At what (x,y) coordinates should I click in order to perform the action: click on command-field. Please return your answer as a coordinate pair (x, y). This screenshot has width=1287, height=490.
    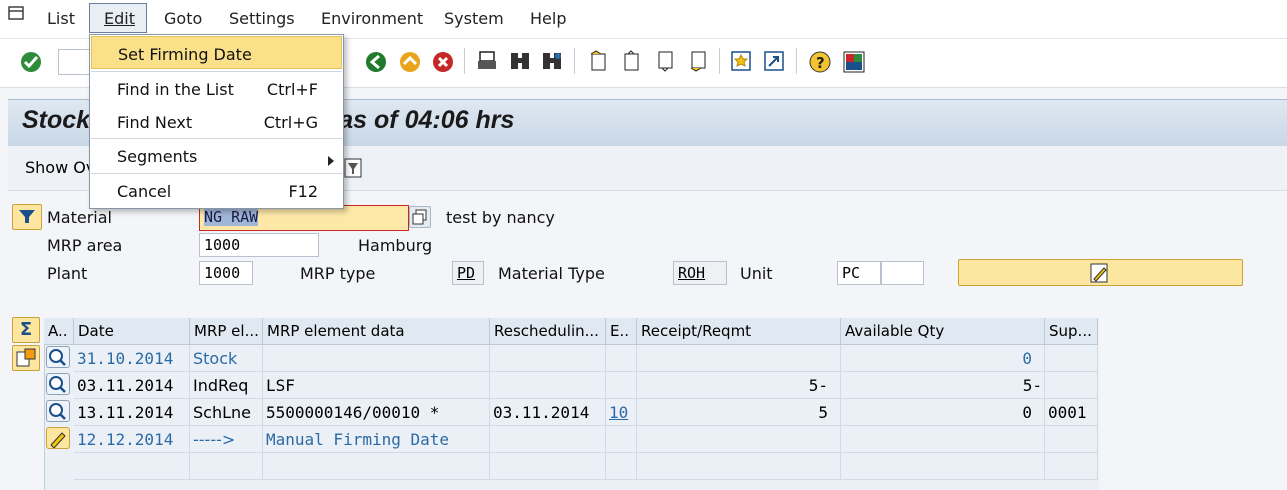
    Looking at the image, I should click on (74, 62).